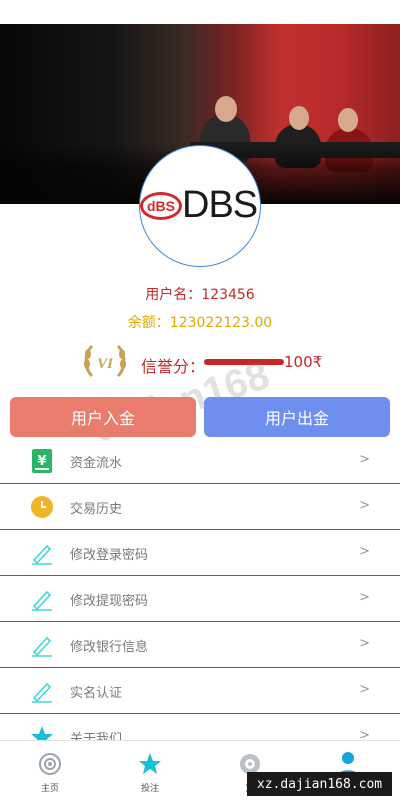 The height and width of the screenshot is (800, 400). What do you see at coordinates (103, 417) in the screenshot?
I see `deposit-button: 用户入金` at bounding box center [103, 417].